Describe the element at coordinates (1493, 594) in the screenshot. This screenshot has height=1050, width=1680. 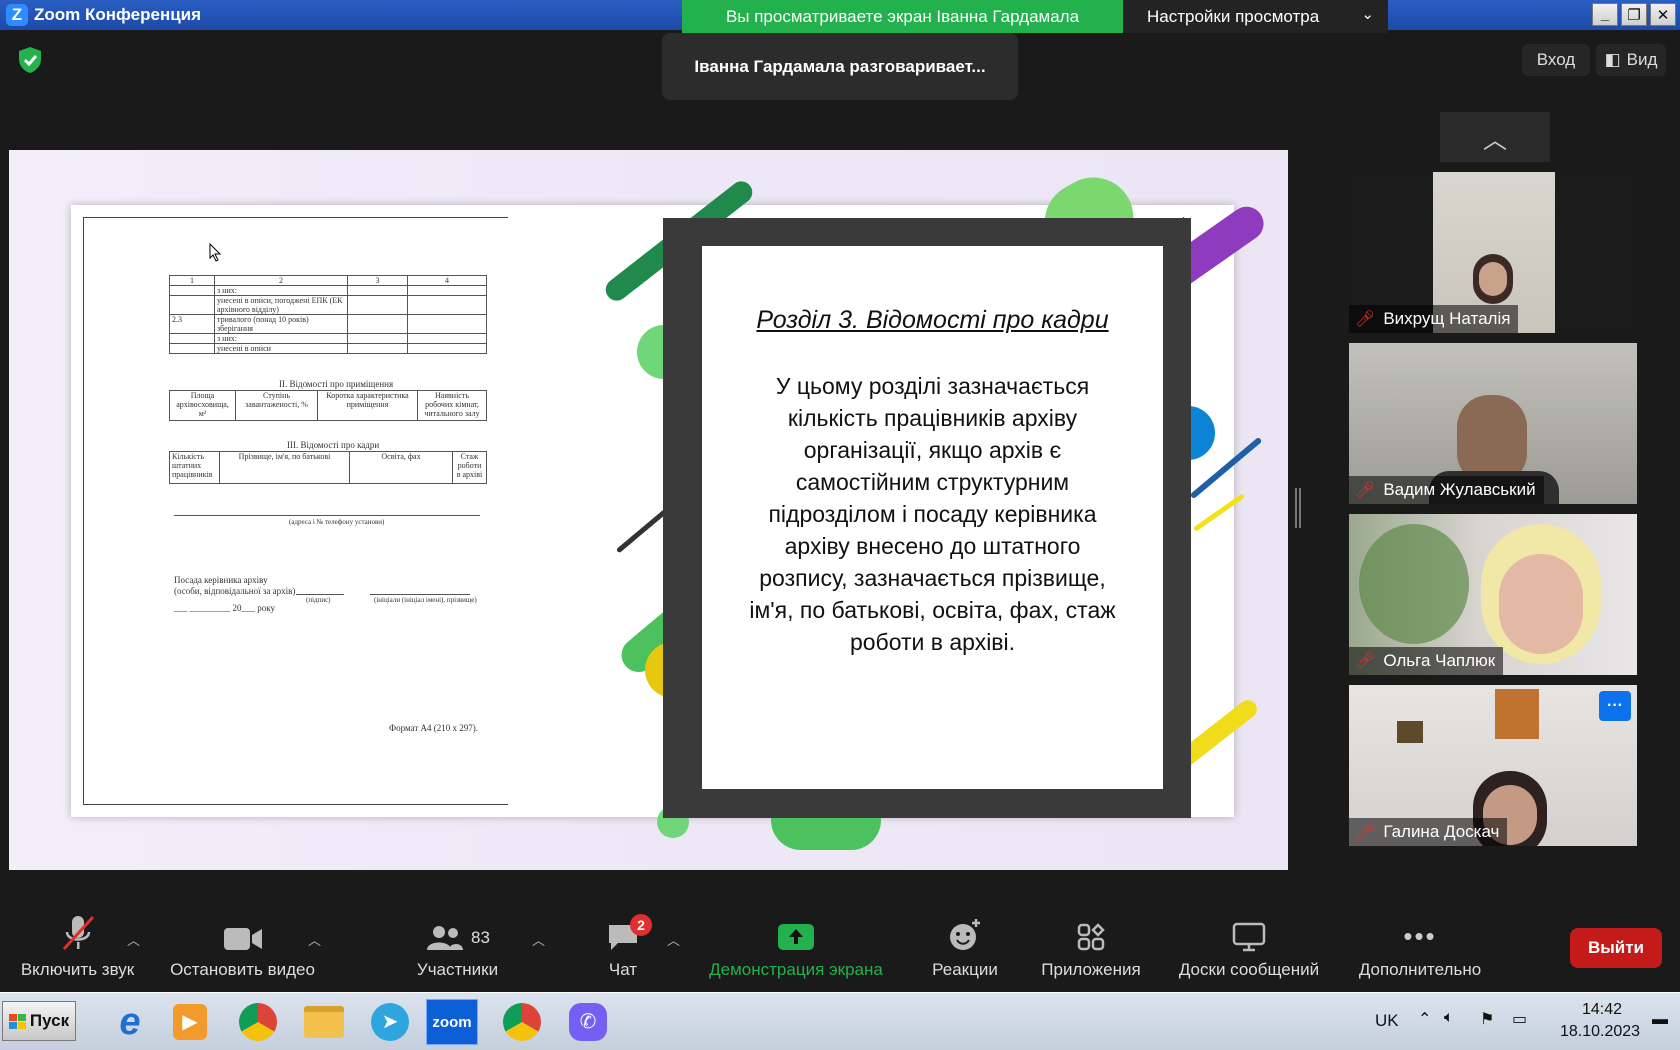
I see `participant-tile: 🎤︎ Ольга Чаплюк` at that location.